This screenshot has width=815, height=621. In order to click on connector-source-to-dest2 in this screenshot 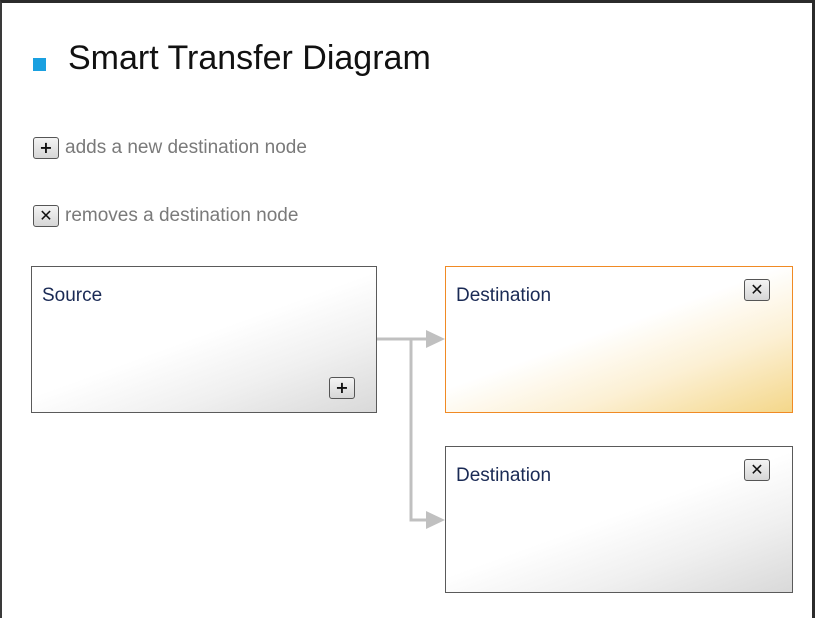, I will do `click(420, 430)`.